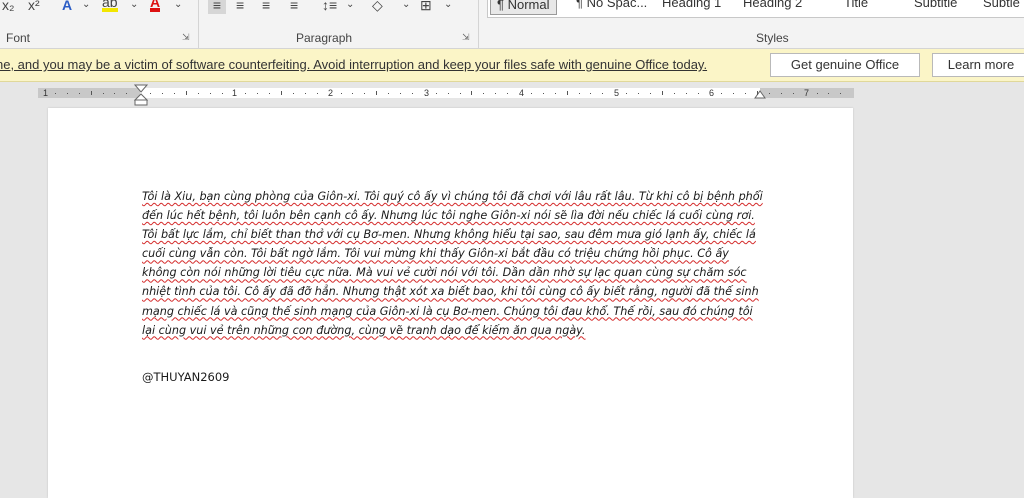 This screenshot has height=498, width=1024. What do you see at coordinates (772, 5) in the screenshot?
I see `style-heading-2: Heading 2` at bounding box center [772, 5].